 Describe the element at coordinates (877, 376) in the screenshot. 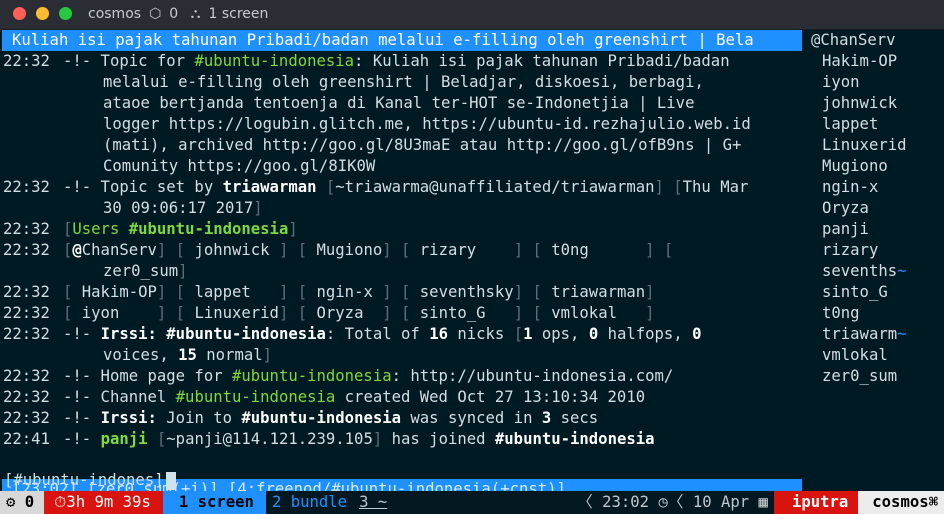

I see `nick-item: zer0_sum` at that location.